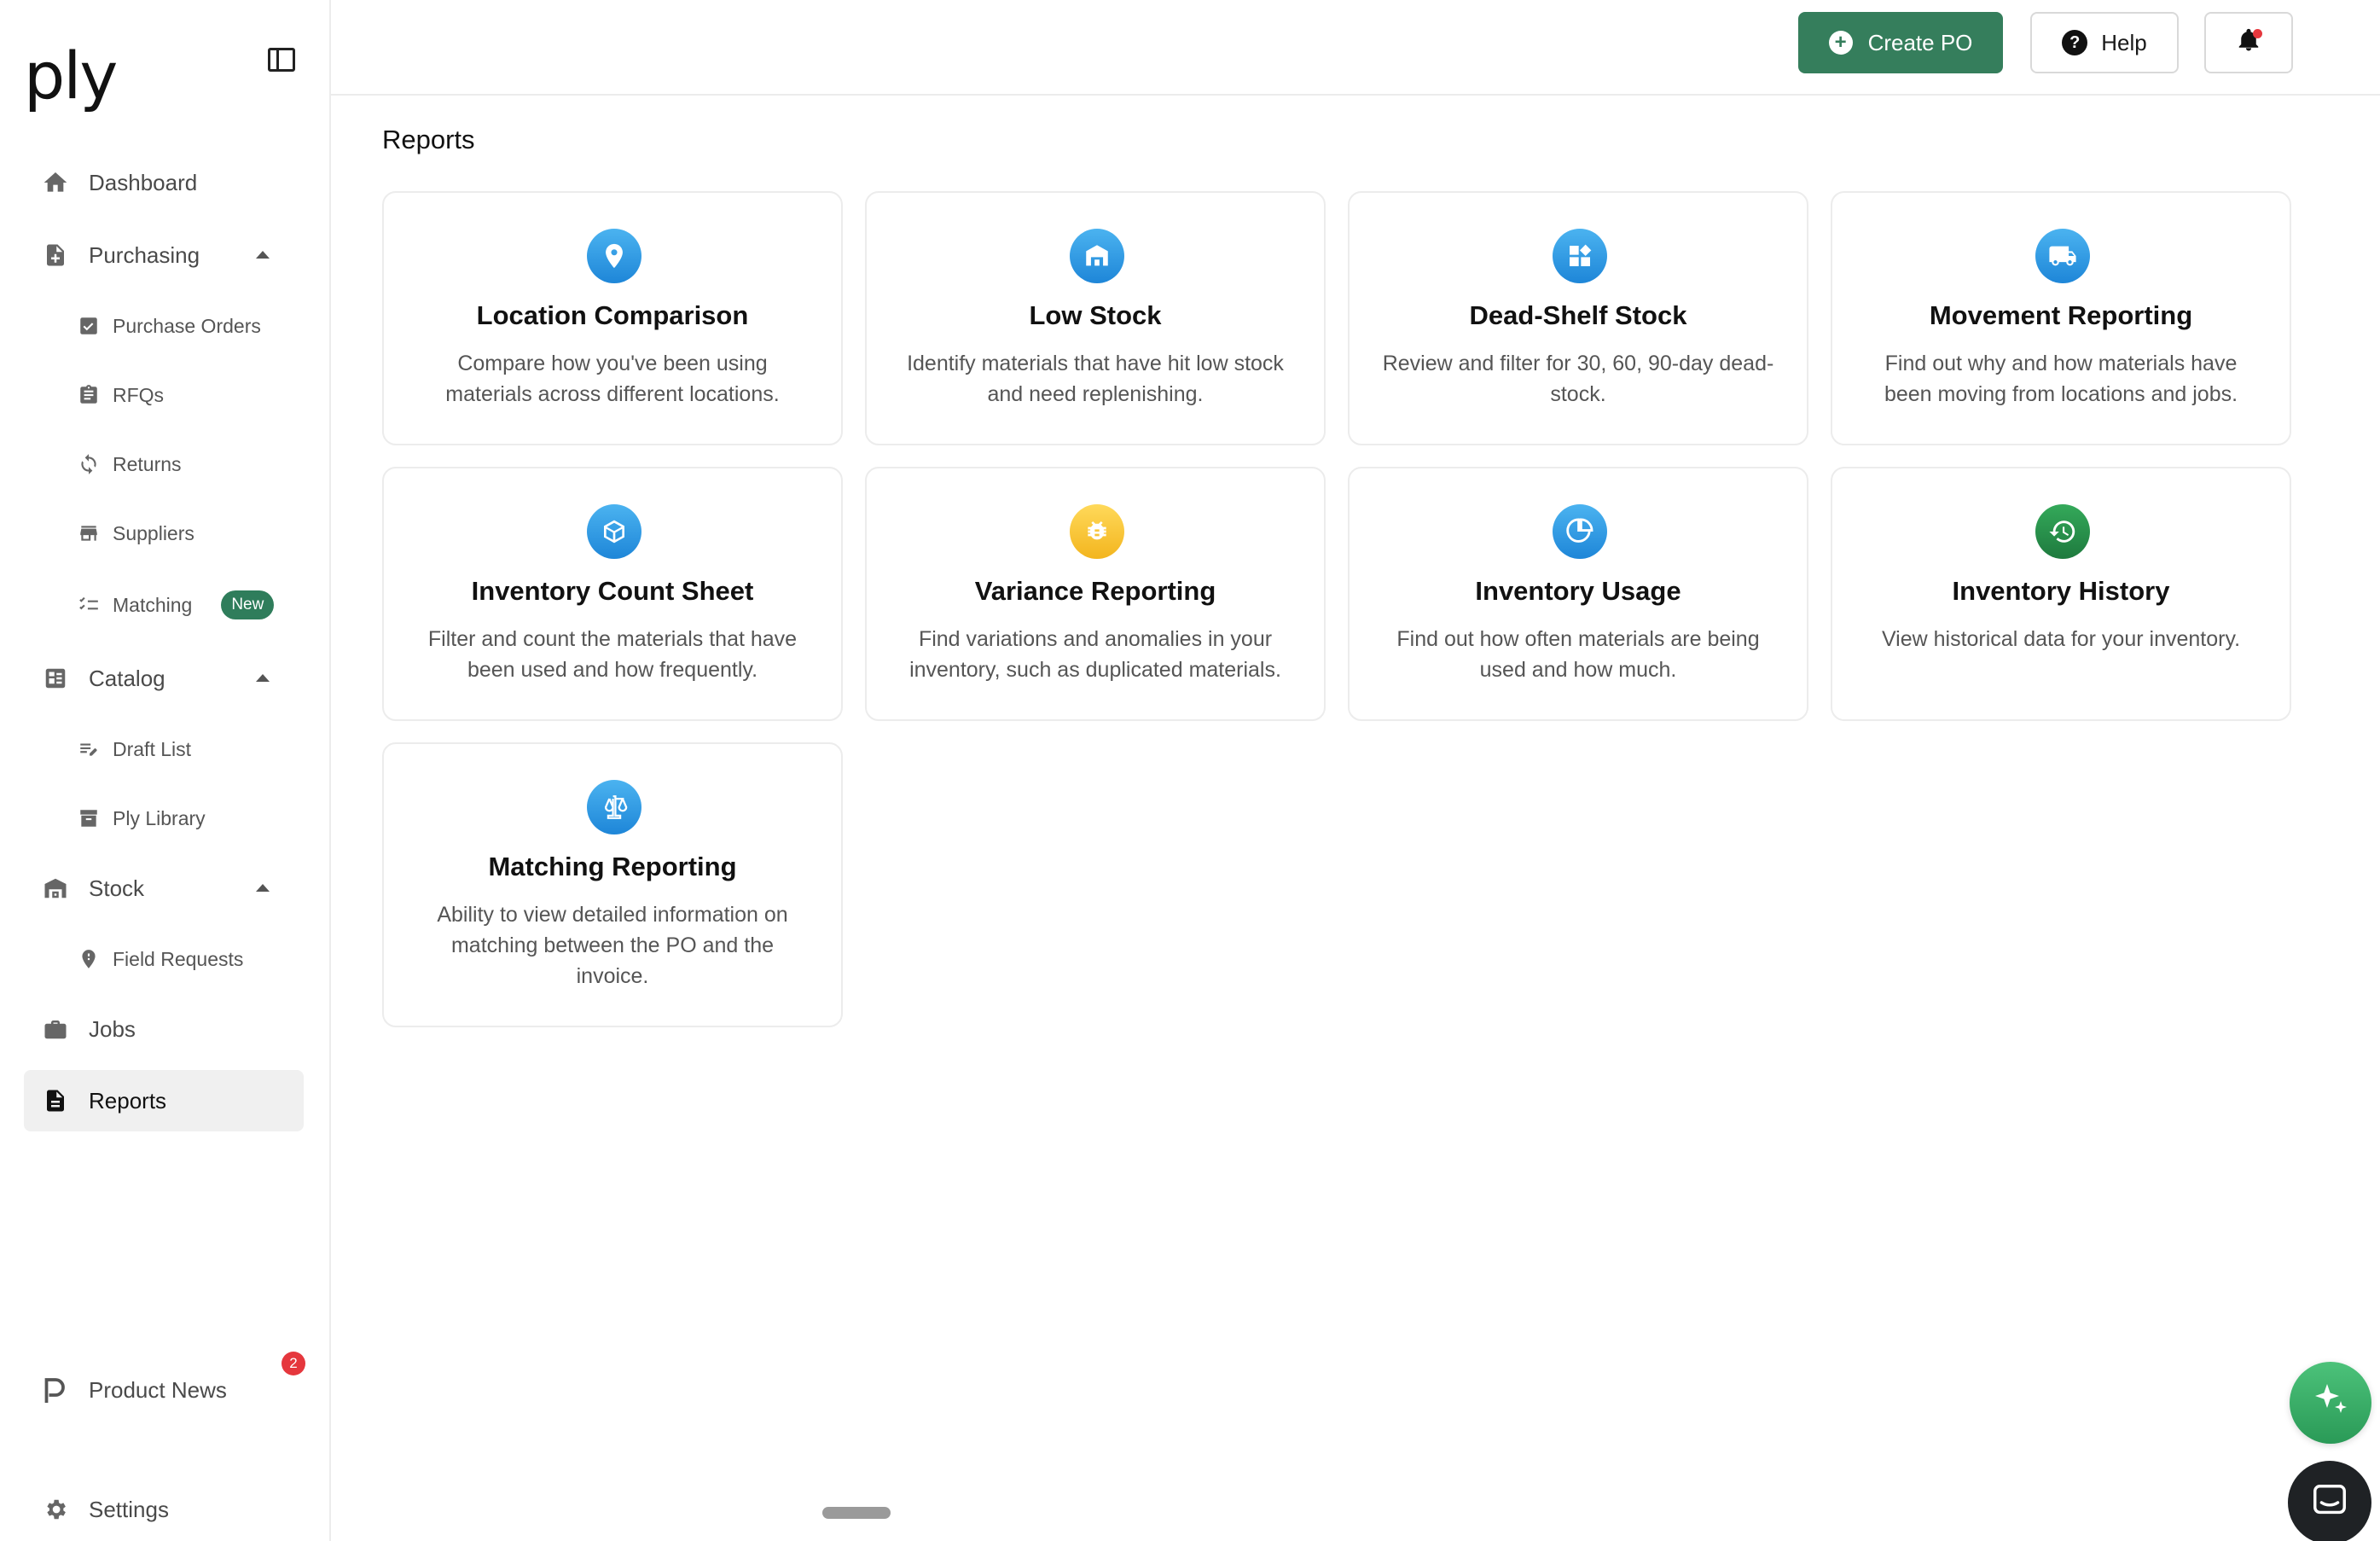  What do you see at coordinates (128, 1100) in the screenshot?
I see `sidebar-item-label: Reports` at bounding box center [128, 1100].